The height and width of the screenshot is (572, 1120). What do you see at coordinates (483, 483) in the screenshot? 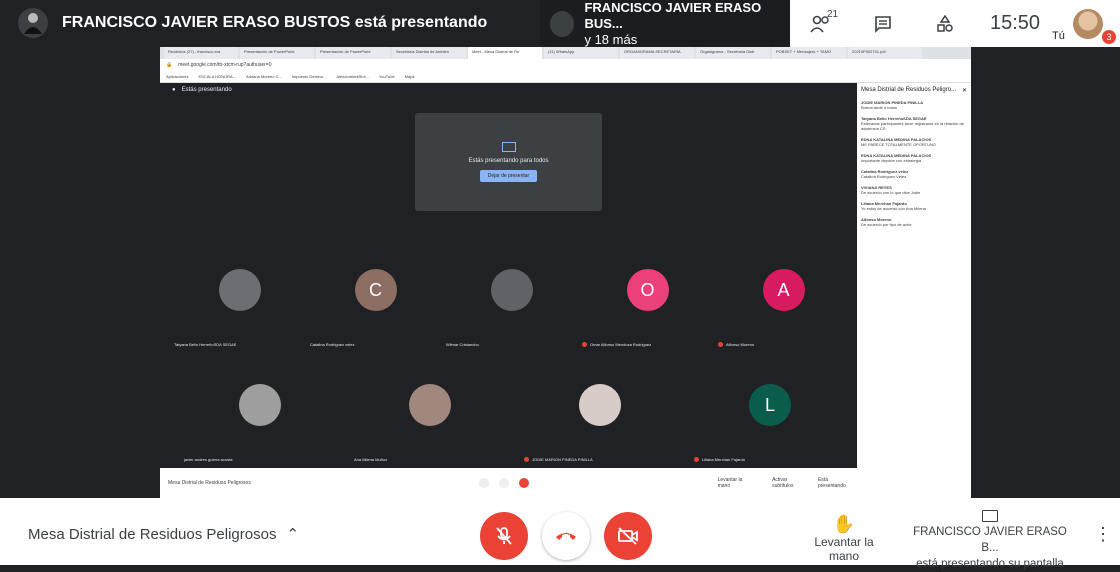
I see `inner-mic-icon` at bounding box center [483, 483].